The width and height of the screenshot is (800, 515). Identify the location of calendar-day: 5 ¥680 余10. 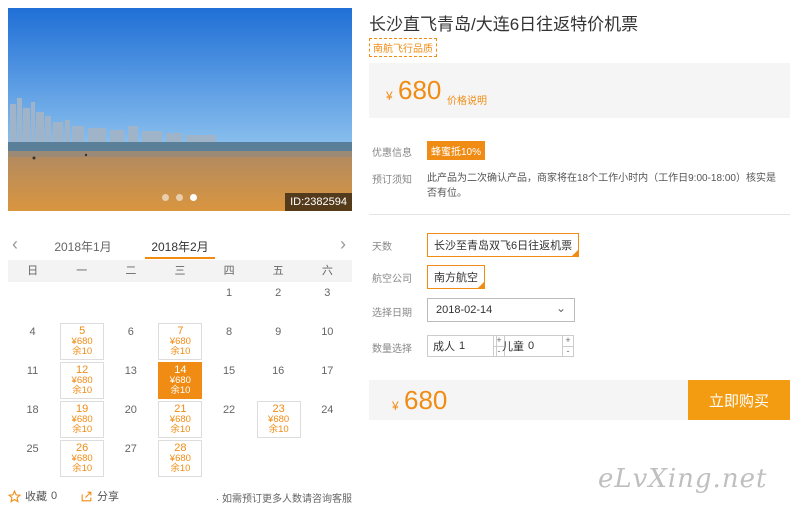
(81, 342).